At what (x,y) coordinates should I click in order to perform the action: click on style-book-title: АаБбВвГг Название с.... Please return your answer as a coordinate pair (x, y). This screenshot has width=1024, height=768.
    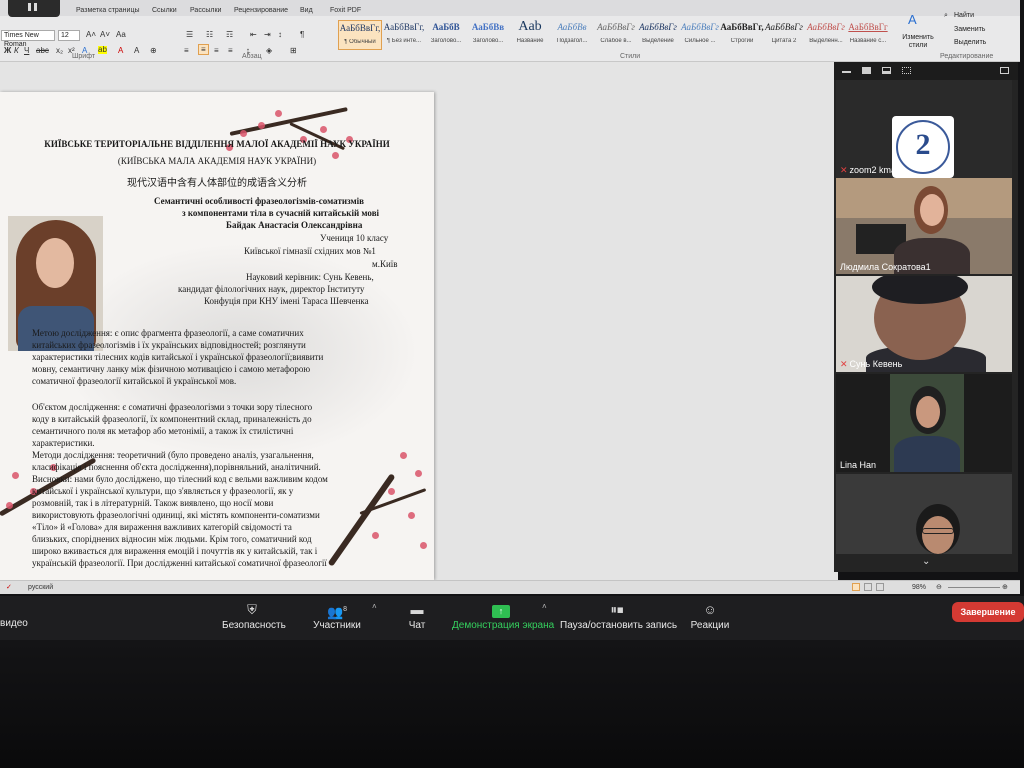
    Looking at the image, I should click on (868, 35).